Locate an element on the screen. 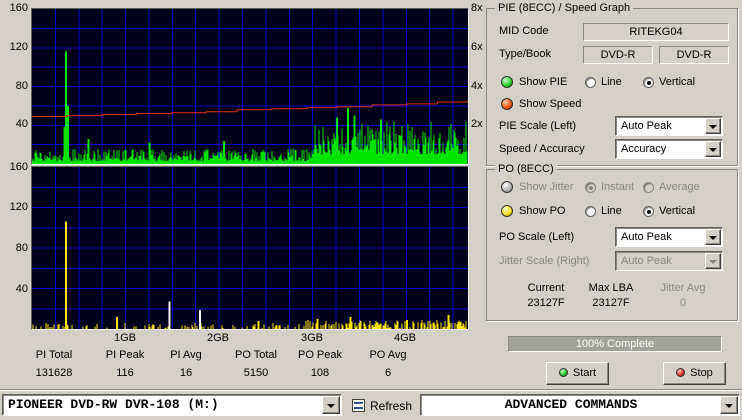 The image size is (742, 420). stat-label: PI Total is located at coordinates (54, 355).